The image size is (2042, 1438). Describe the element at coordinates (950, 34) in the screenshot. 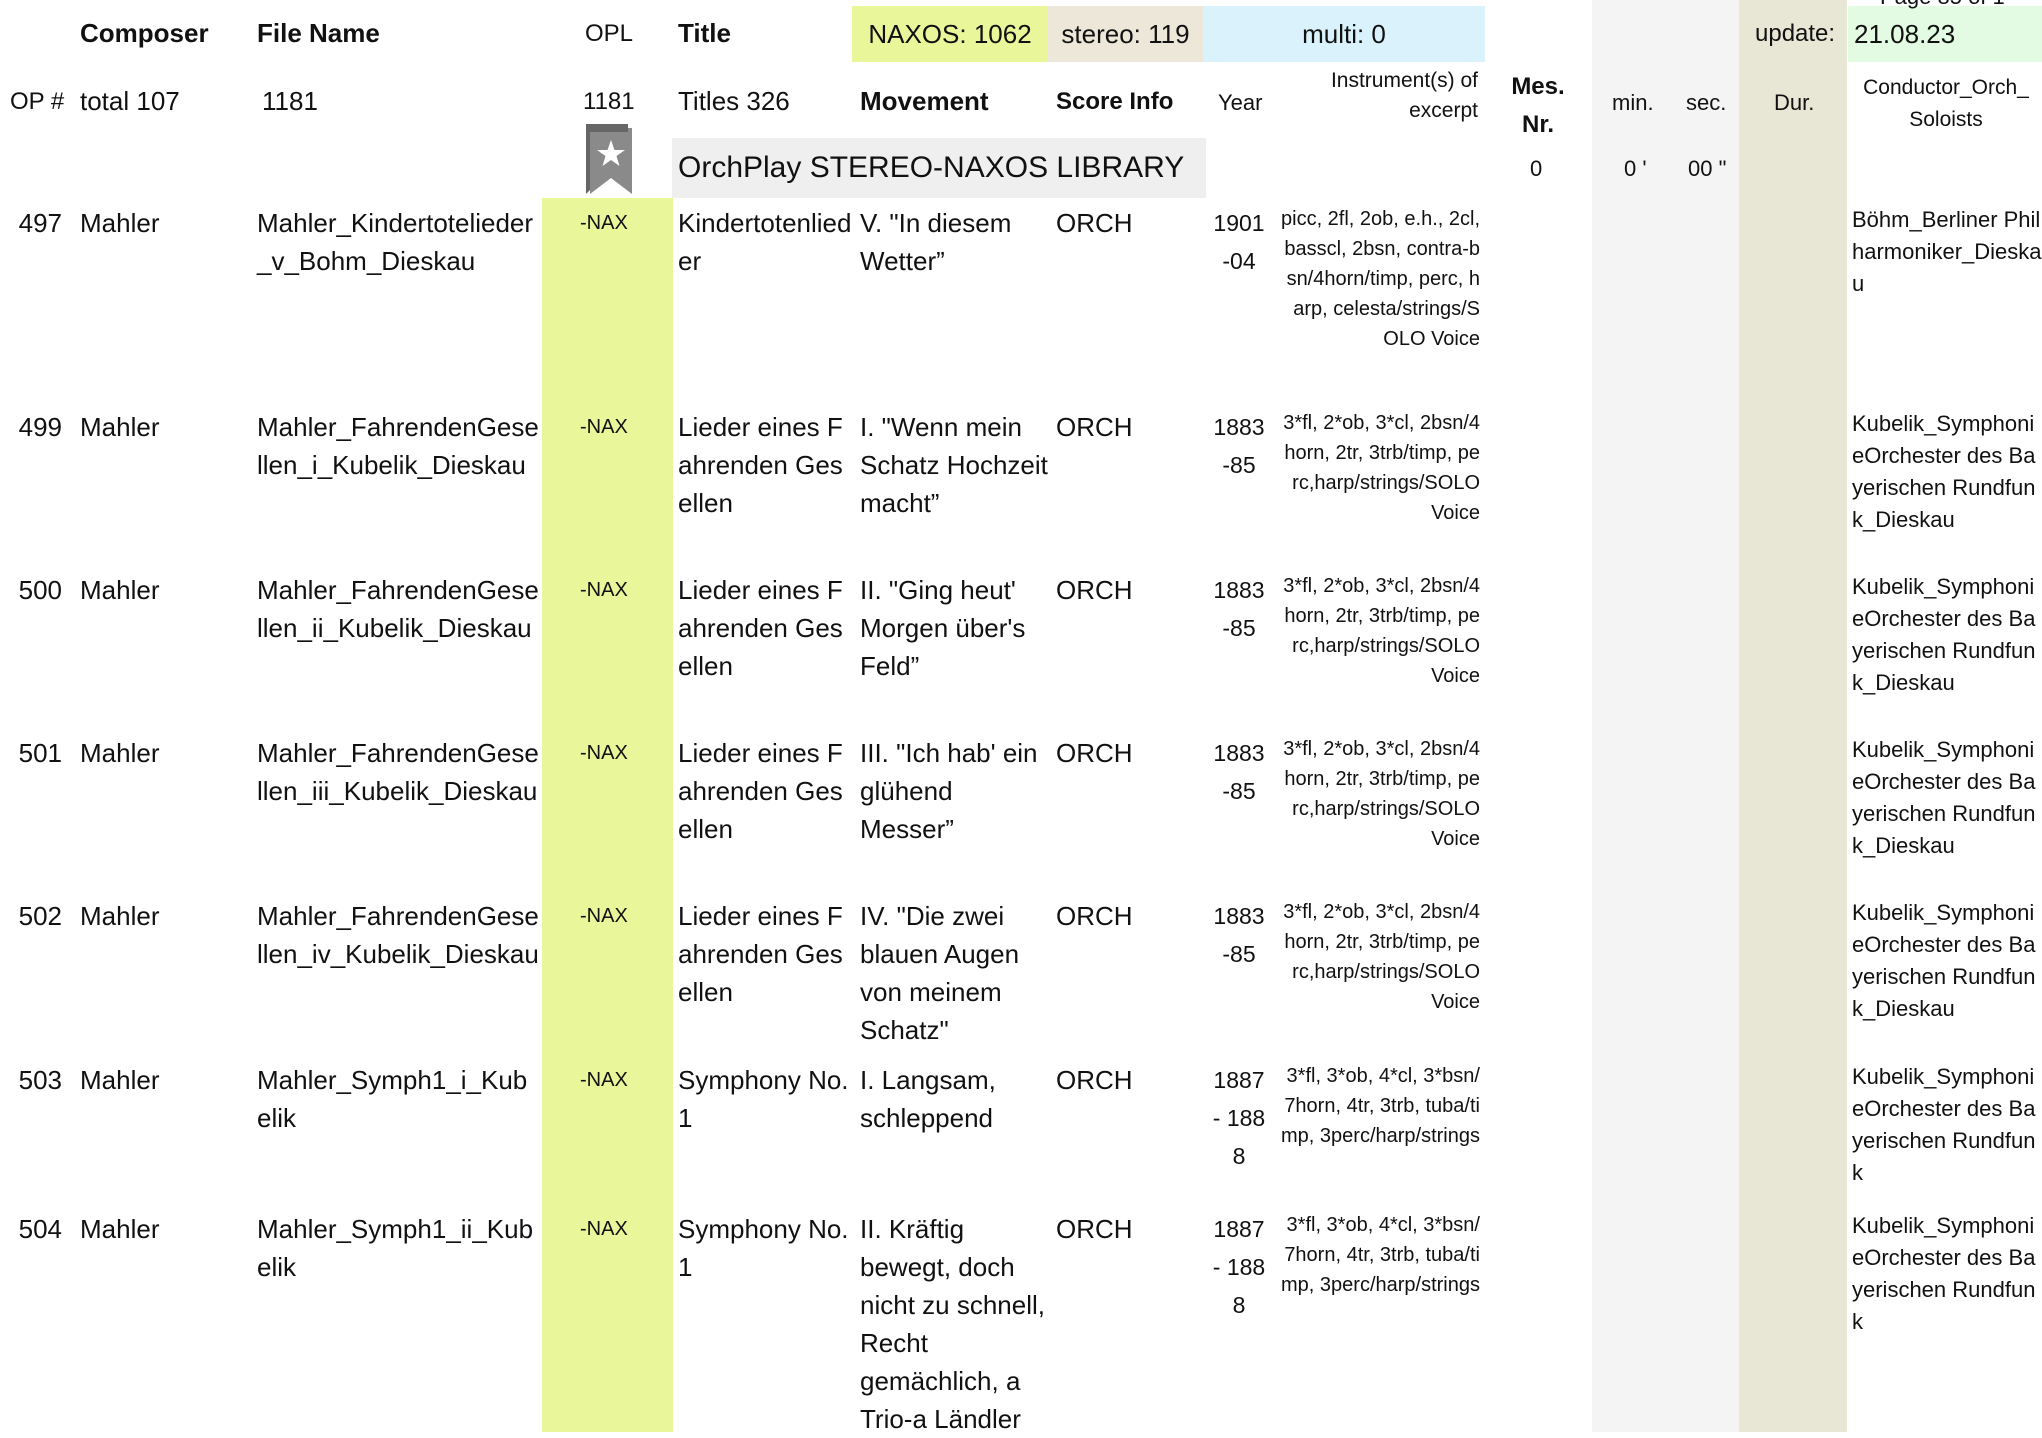

I see `naxos-count-cell: NAXOS: 1062` at that location.